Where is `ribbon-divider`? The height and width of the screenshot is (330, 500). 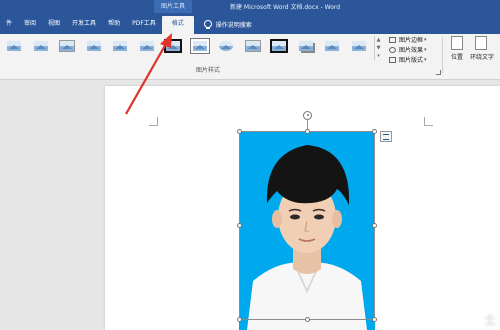 ribbon-divider is located at coordinates (442, 55).